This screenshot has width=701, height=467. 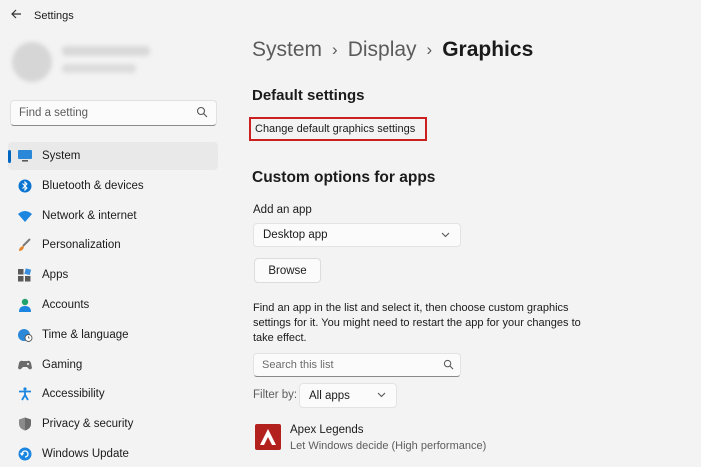 I want to click on user-name-redacted, so click(x=106, y=51).